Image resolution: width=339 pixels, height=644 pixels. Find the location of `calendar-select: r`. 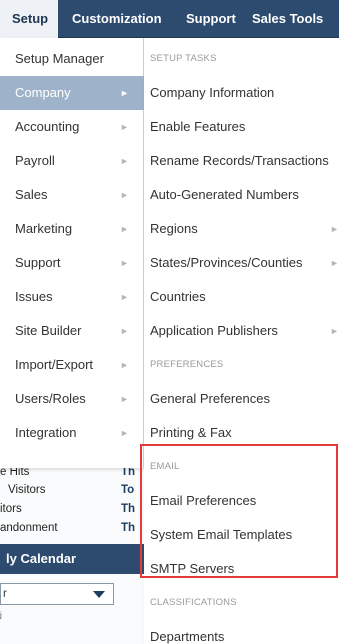

calendar-select: r is located at coordinates (57, 594).